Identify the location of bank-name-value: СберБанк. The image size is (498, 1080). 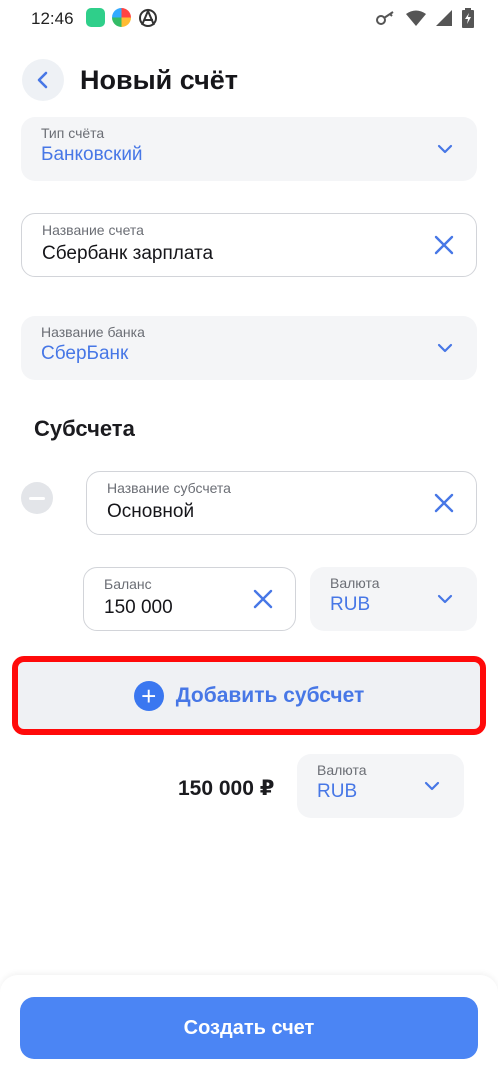
(85, 353).